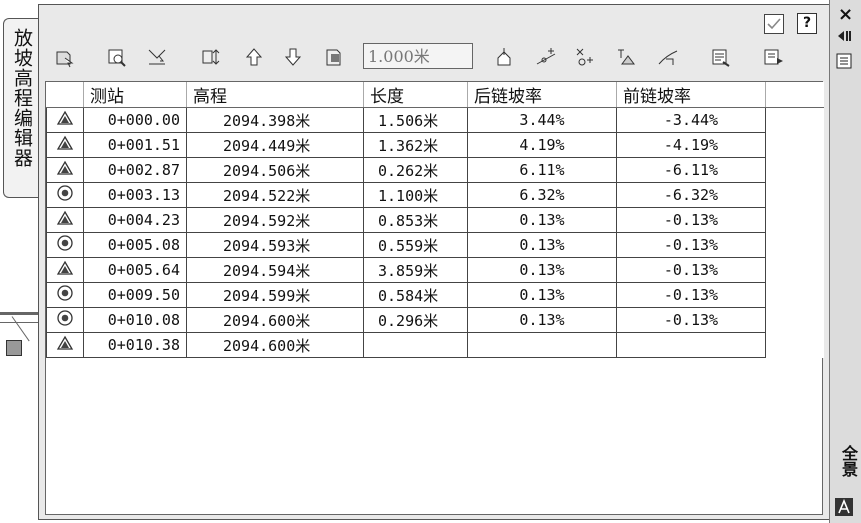 The height and width of the screenshot is (523, 861). Describe the element at coordinates (415, 220) in the screenshot. I see `cell-length: 0.853米` at that location.